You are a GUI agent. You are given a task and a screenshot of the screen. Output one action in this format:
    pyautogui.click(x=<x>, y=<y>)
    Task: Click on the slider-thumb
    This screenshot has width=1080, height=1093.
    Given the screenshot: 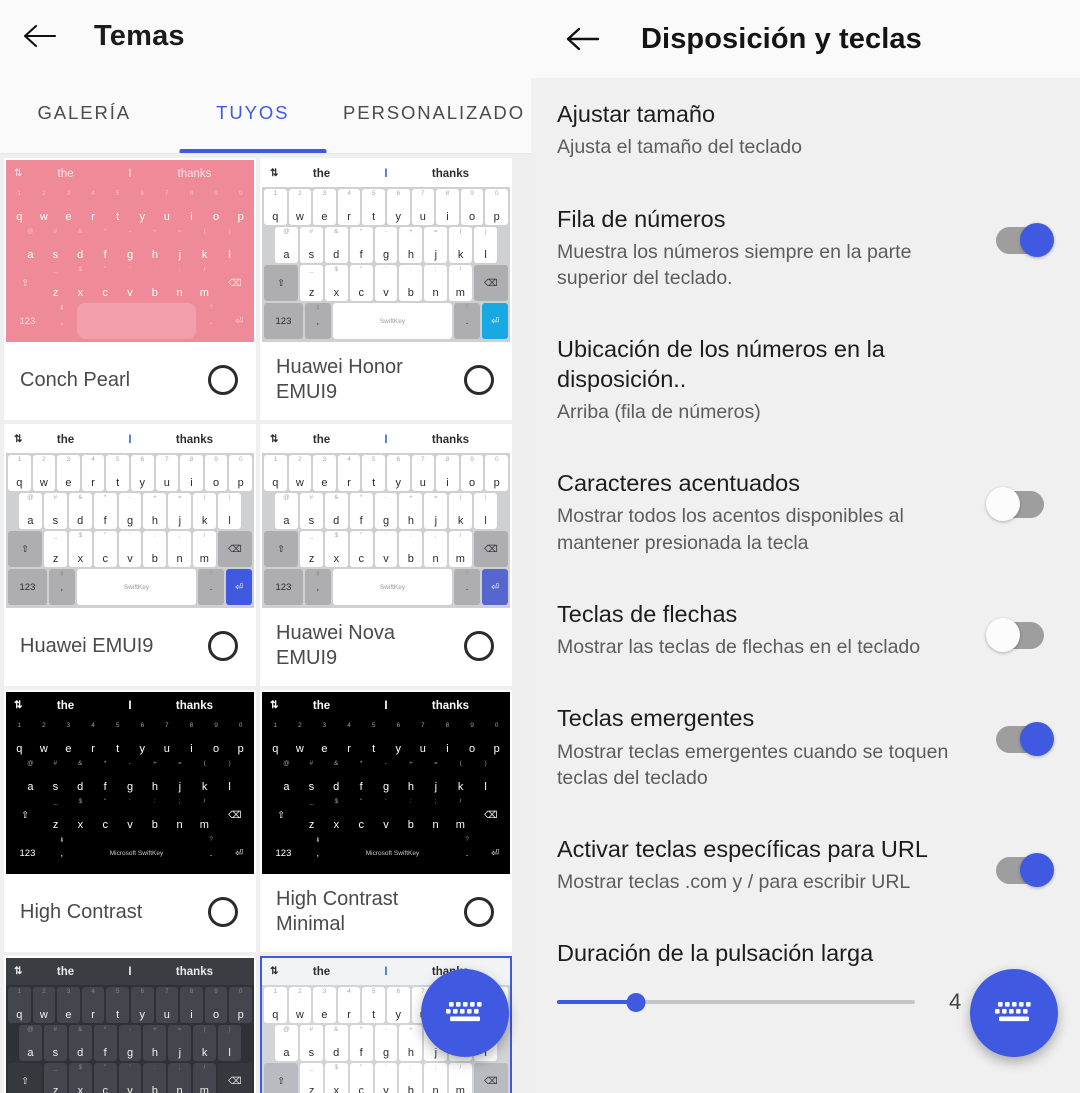 What is the action you would take?
    pyautogui.click(x=636, y=1002)
    